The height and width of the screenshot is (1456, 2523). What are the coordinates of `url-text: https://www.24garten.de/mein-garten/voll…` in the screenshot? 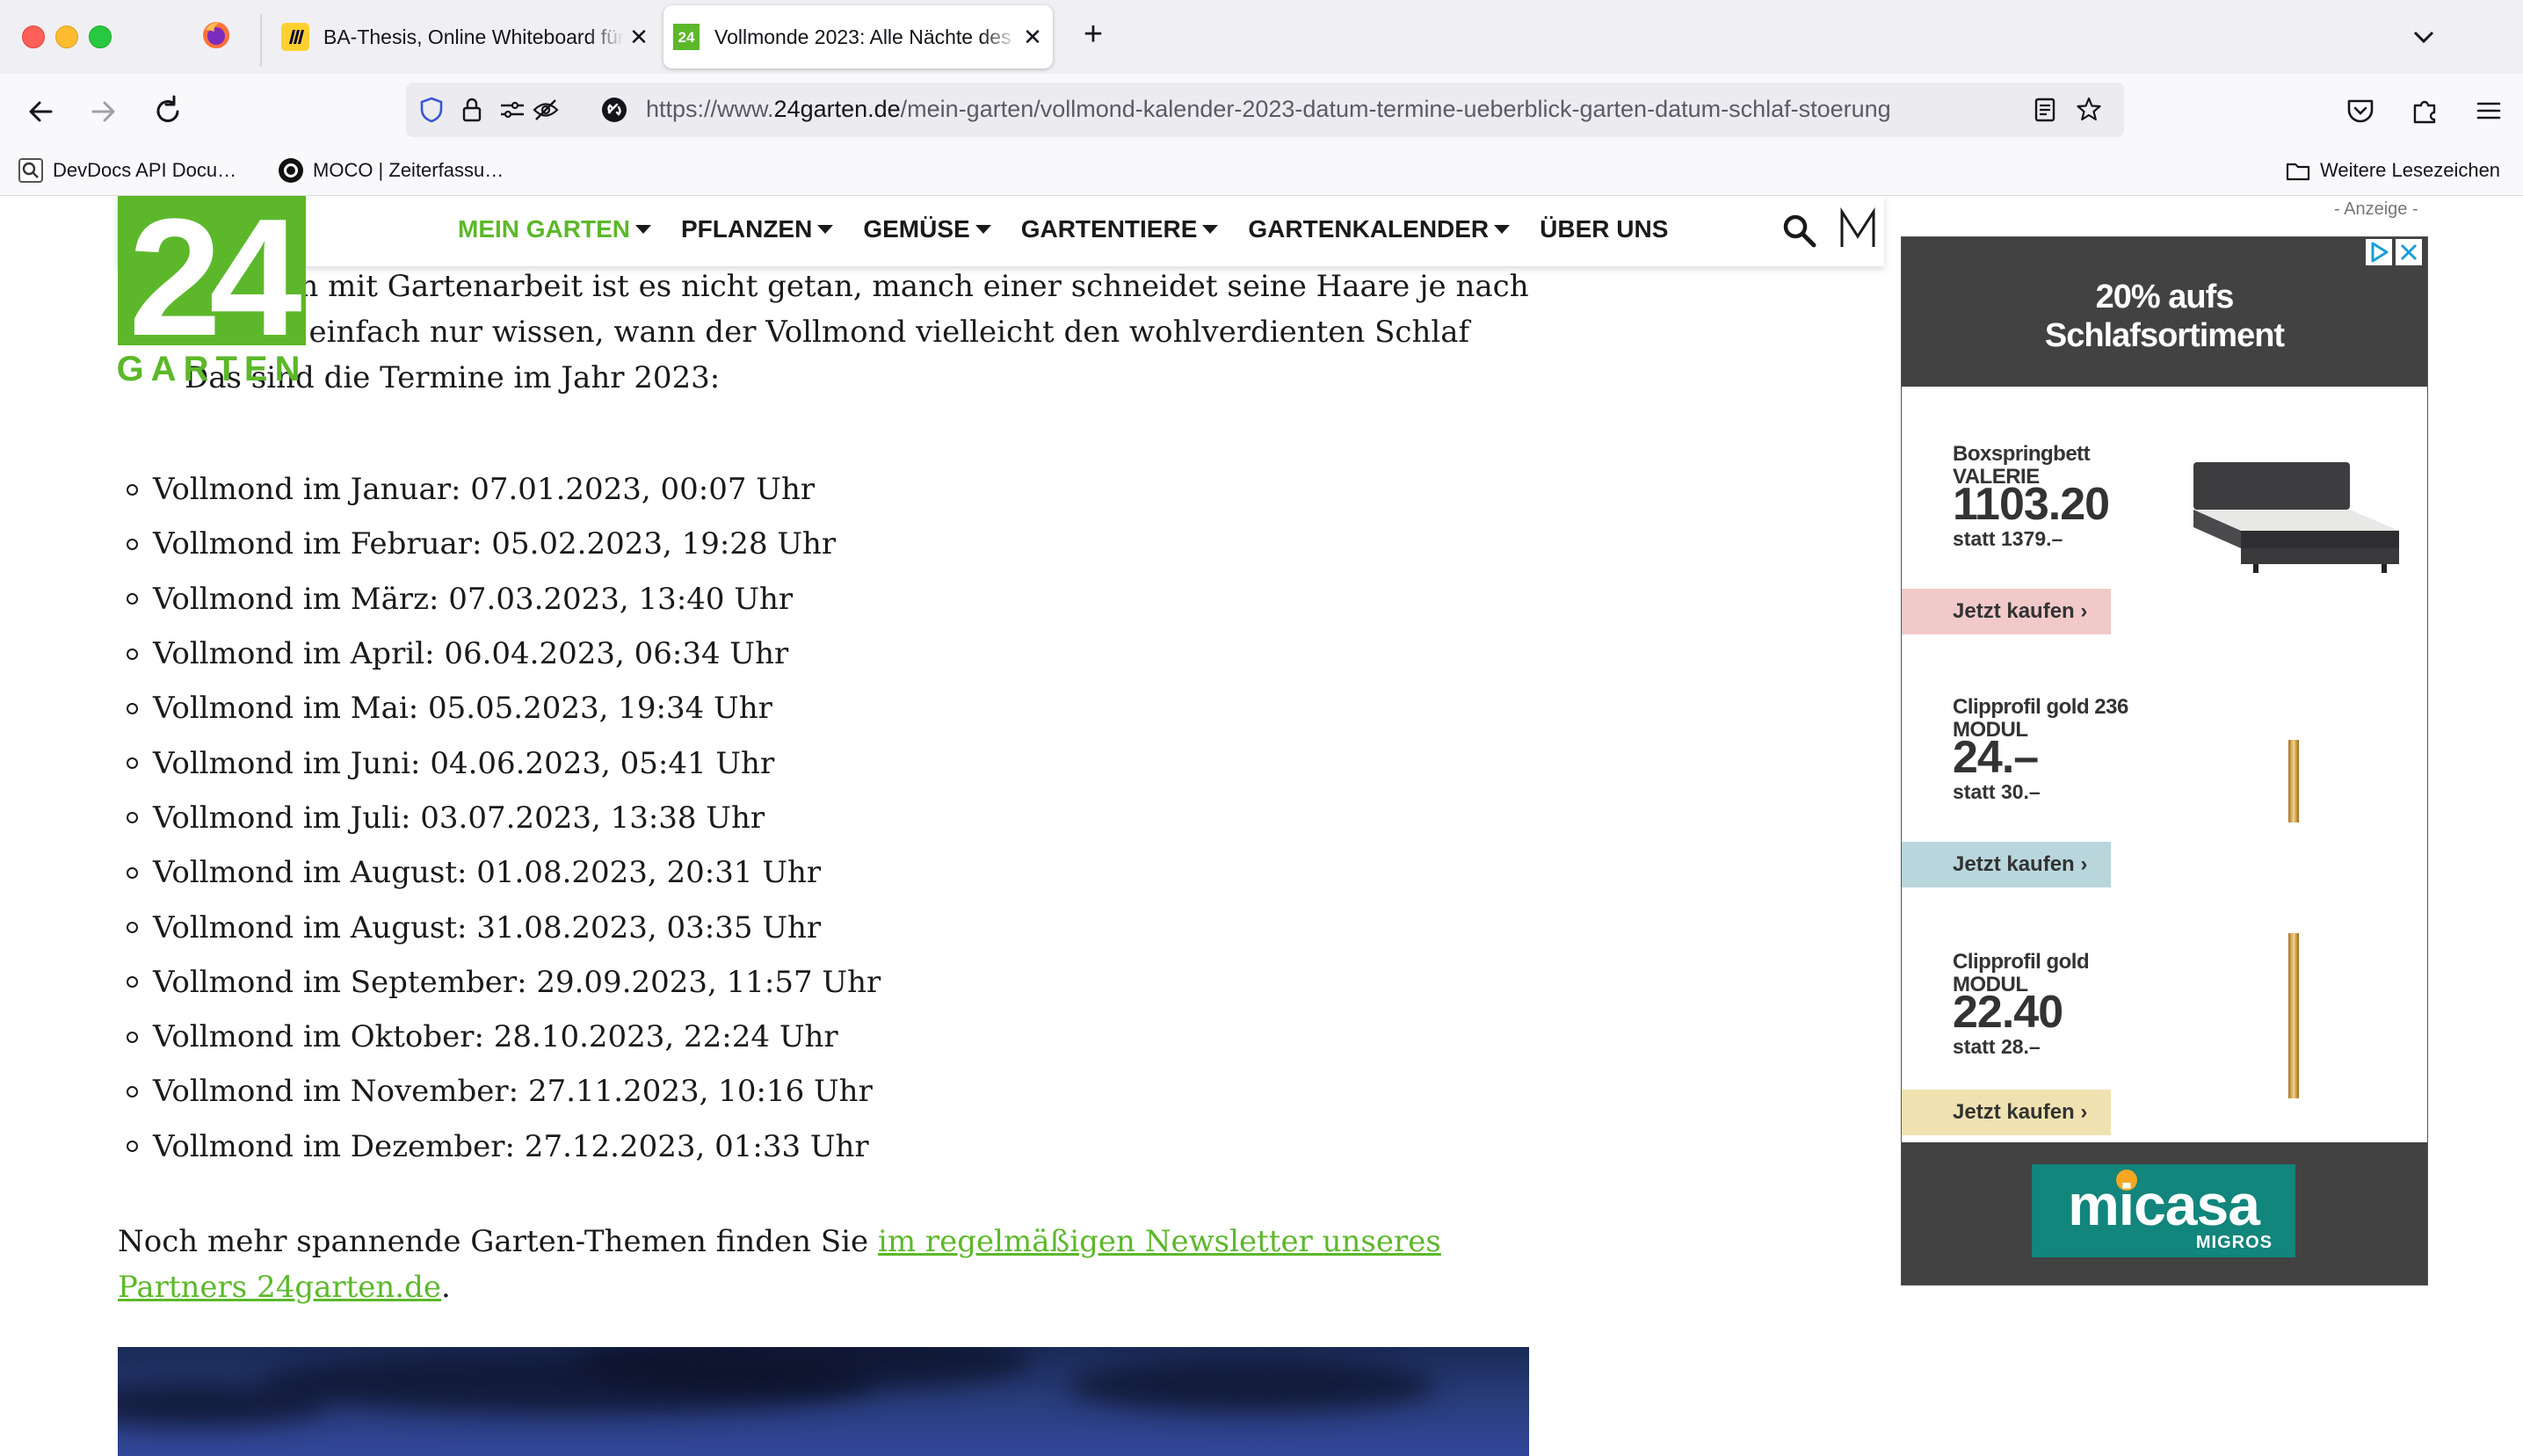 It's located at (1332, 109).